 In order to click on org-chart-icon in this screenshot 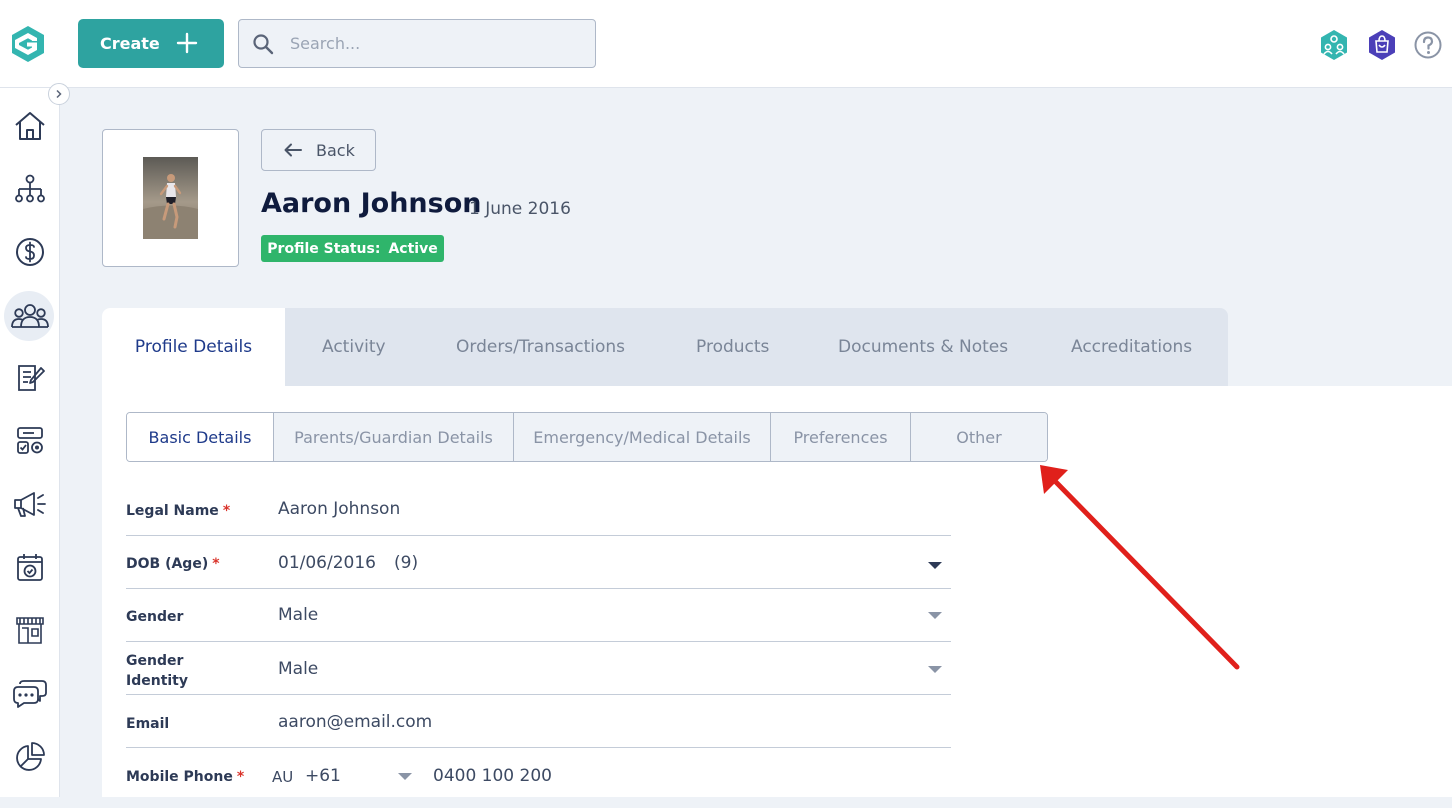, I will do `click(29, 188)`.